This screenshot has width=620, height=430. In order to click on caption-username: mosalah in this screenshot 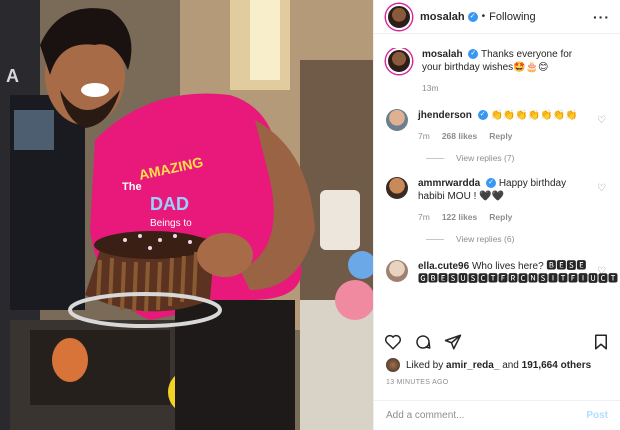, I will do `click(442, 54)`.